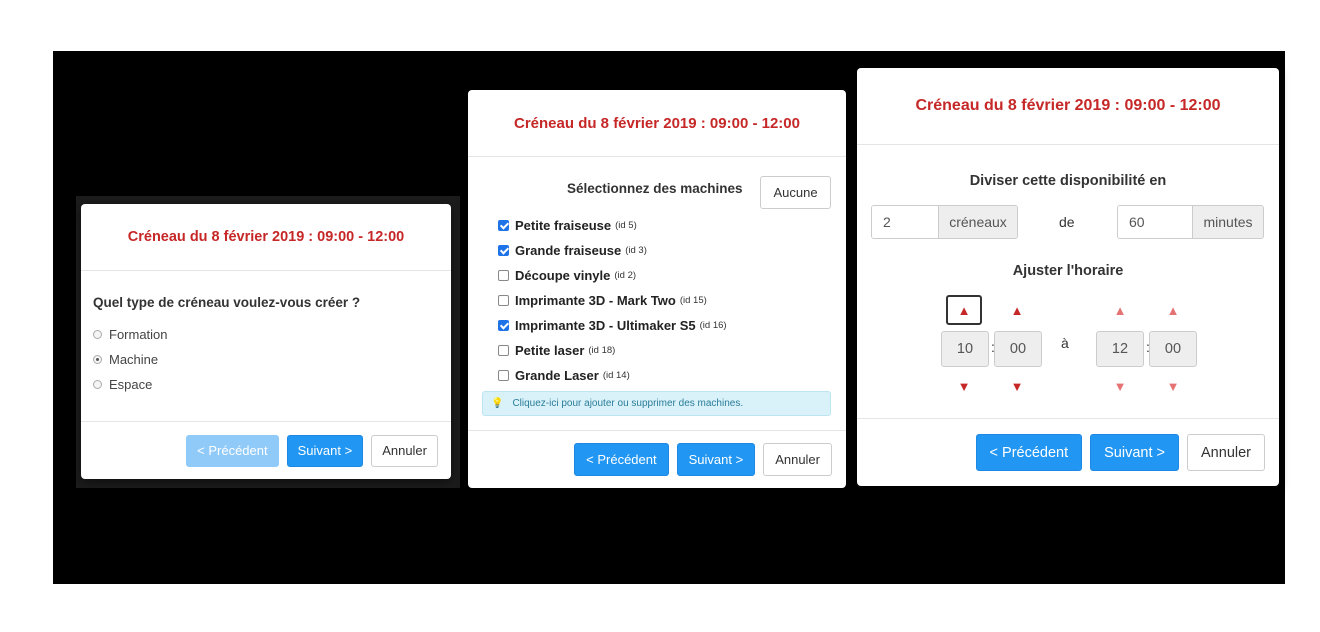 The image size is (1320, 632). What do you see at coordinates (1173, 310) in the screenshot?
I see `end-minute-up-icon: ▲` at bounding box center [1173, 310].